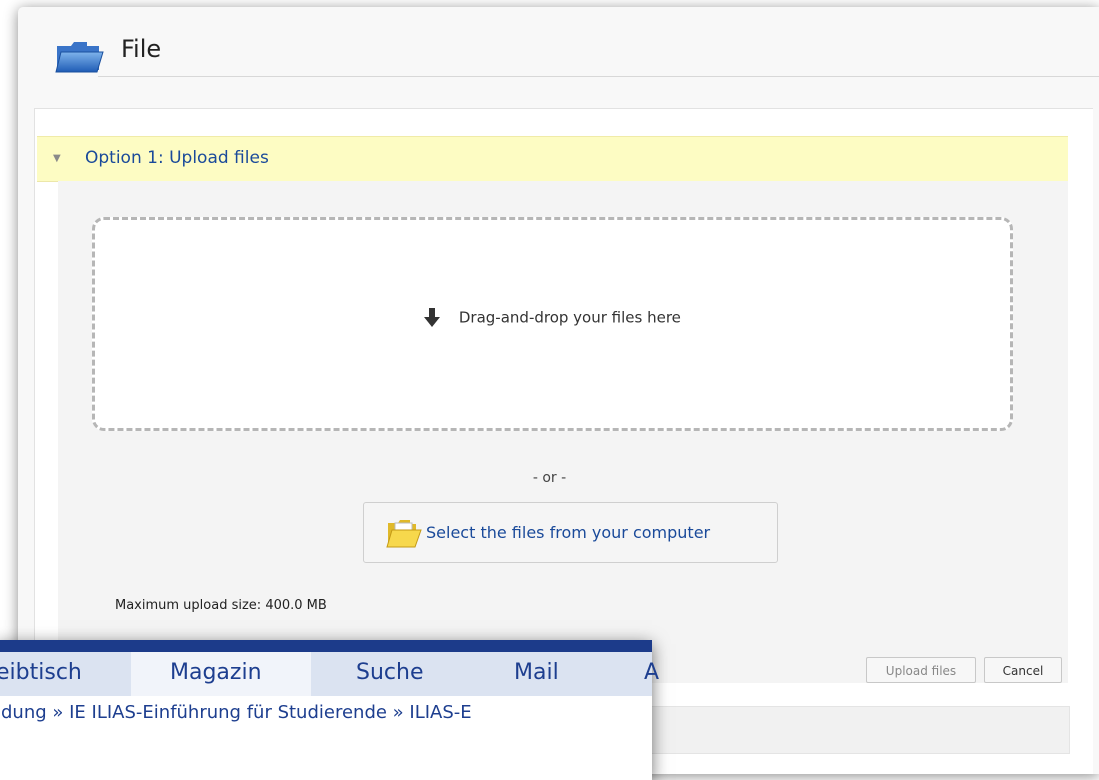 This screenshot has width=1099, height=780. What do you see at coordinates (41, 672) in the screenshot?
I see `nav-item-schreibtisch: eibtisch` at bounding box center [41, 672].